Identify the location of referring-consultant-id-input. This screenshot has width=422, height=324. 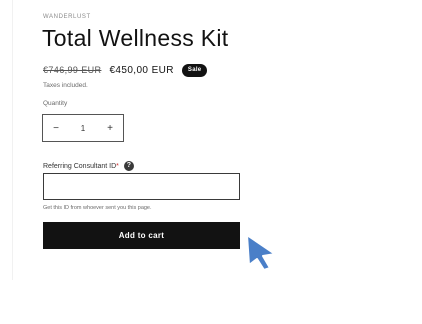
(141, 186).